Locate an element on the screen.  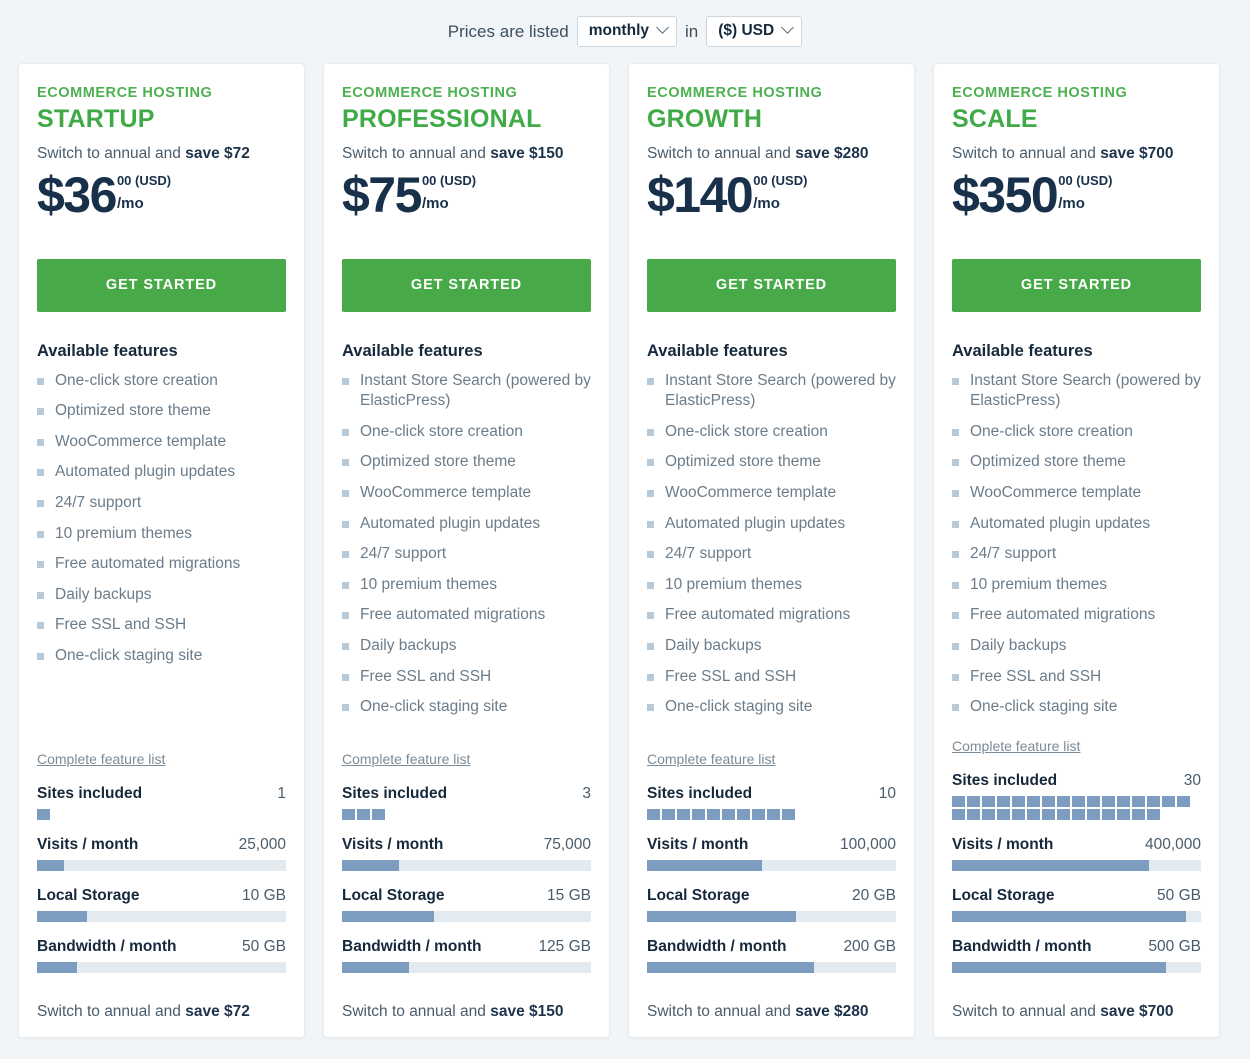
meter-head: Bandwidth / month 500 GB is located at coordinates (1076, 947).